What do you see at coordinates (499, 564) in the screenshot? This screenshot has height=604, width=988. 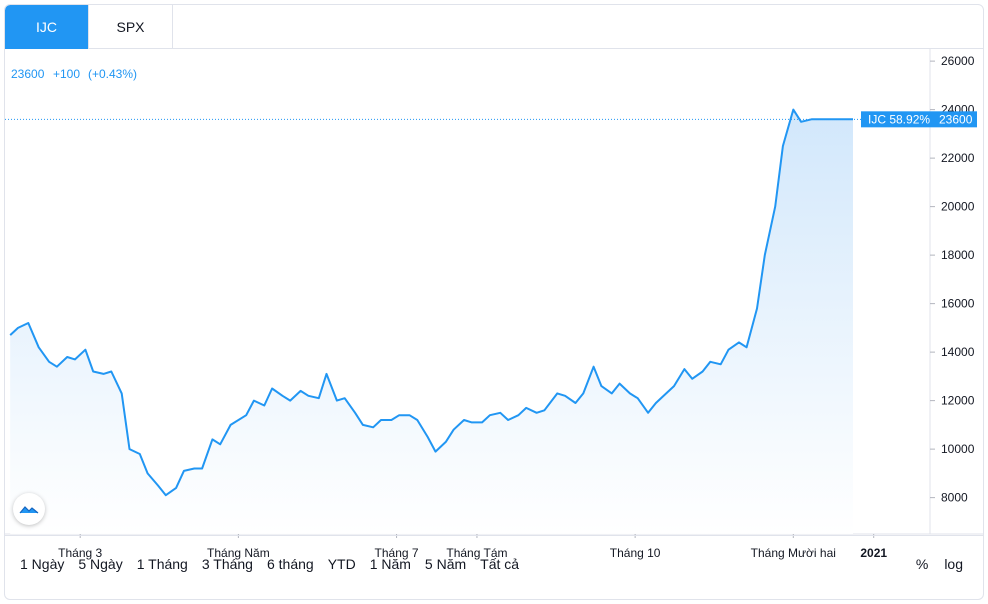 I see `range-button: Tất cả` at bounding box center [499, 564].